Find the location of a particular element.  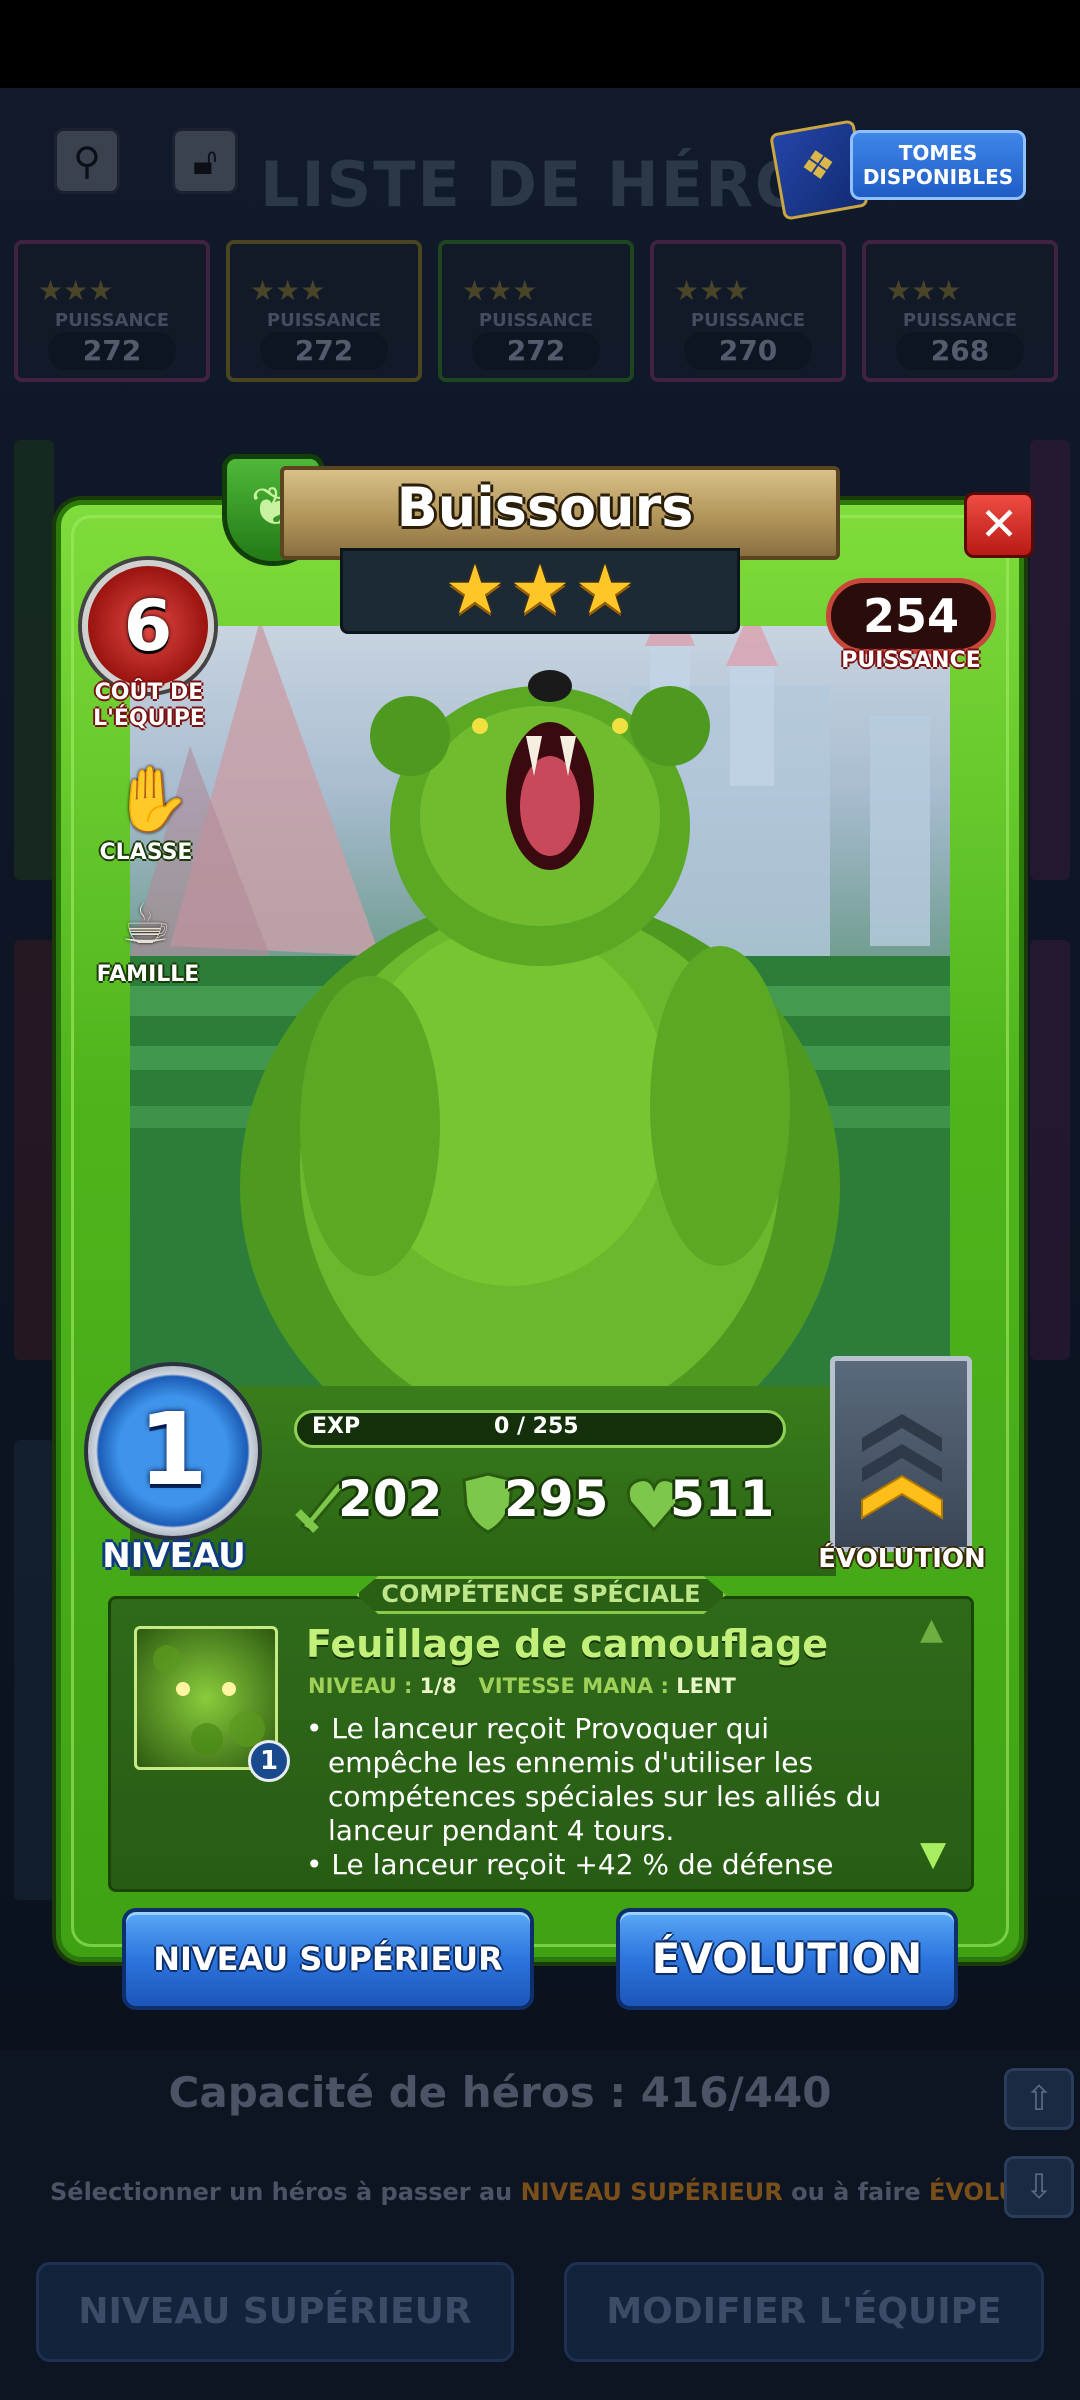

level-label: NIVEAU is located at coordinates (174, 1556).